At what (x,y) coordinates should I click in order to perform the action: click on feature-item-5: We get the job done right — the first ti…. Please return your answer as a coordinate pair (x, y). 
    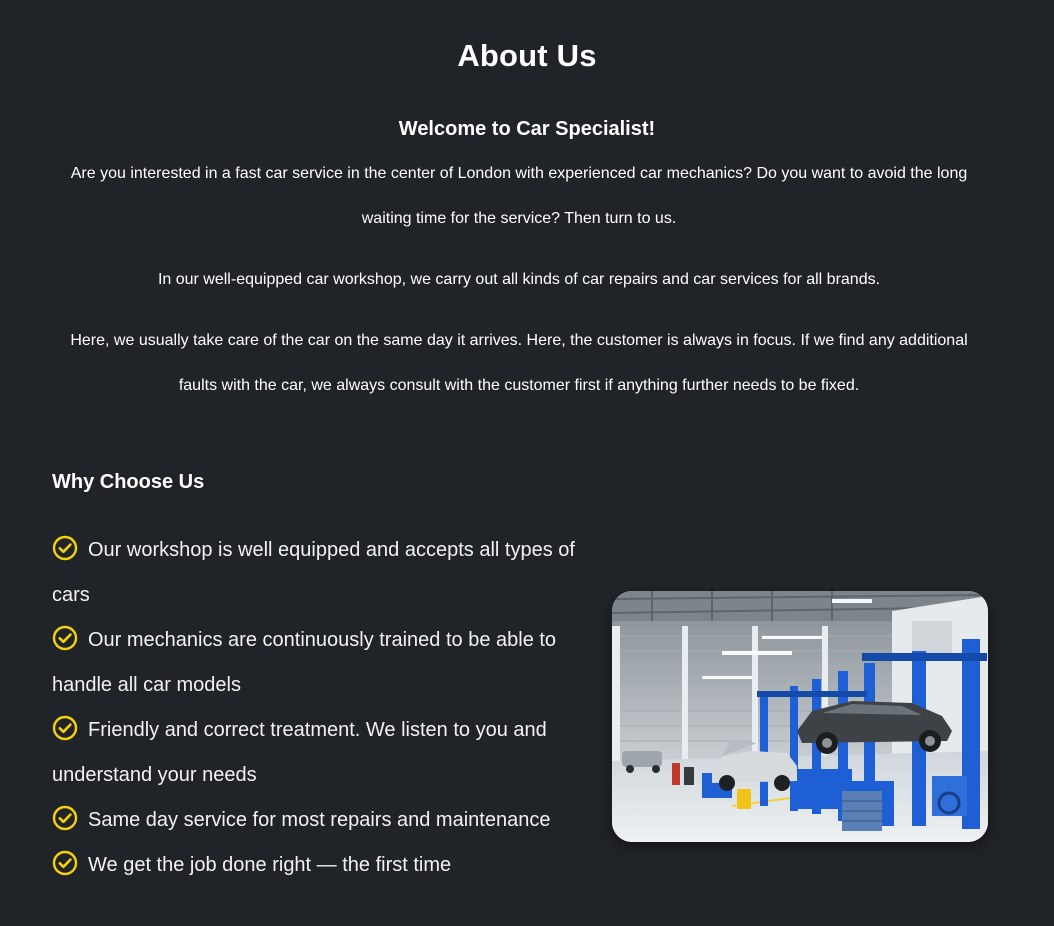
    Looking at the image, I should click on (324, 865).